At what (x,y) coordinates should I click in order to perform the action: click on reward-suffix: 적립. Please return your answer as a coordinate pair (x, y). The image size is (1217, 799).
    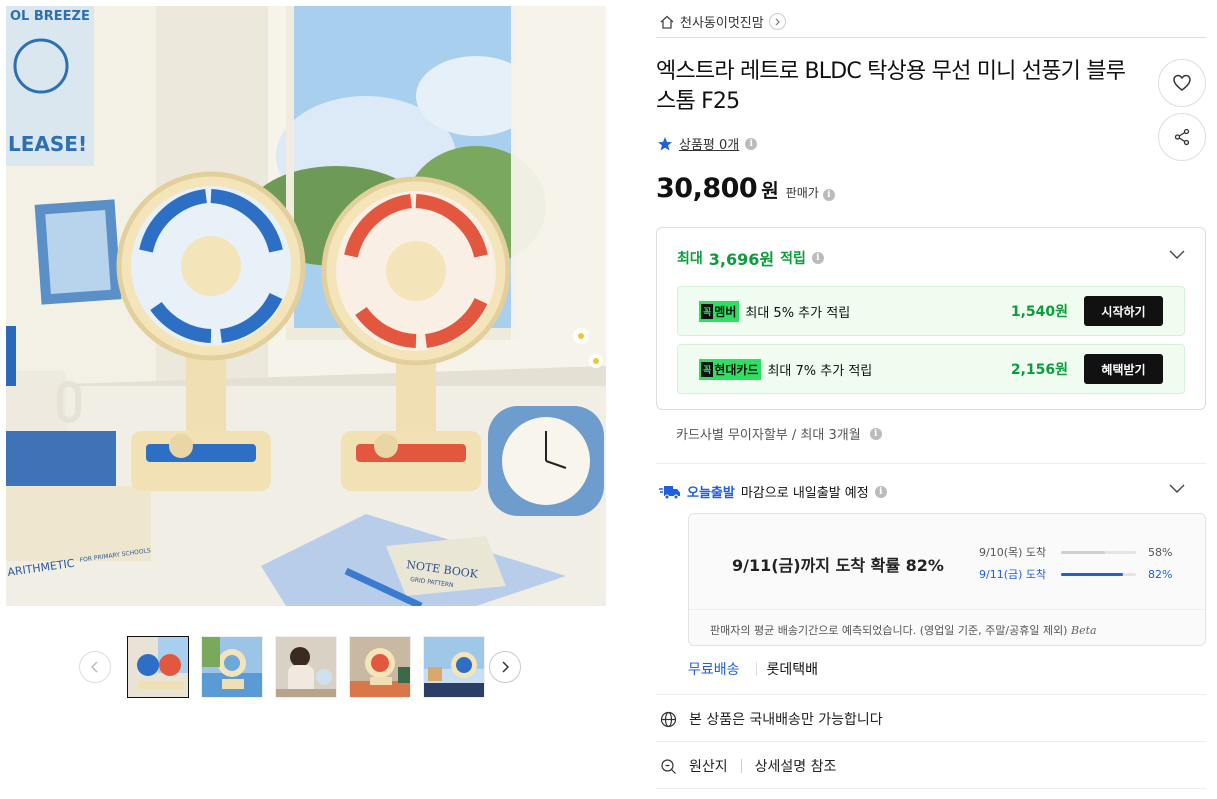
    Looking at the image, I should click on (793, 259).